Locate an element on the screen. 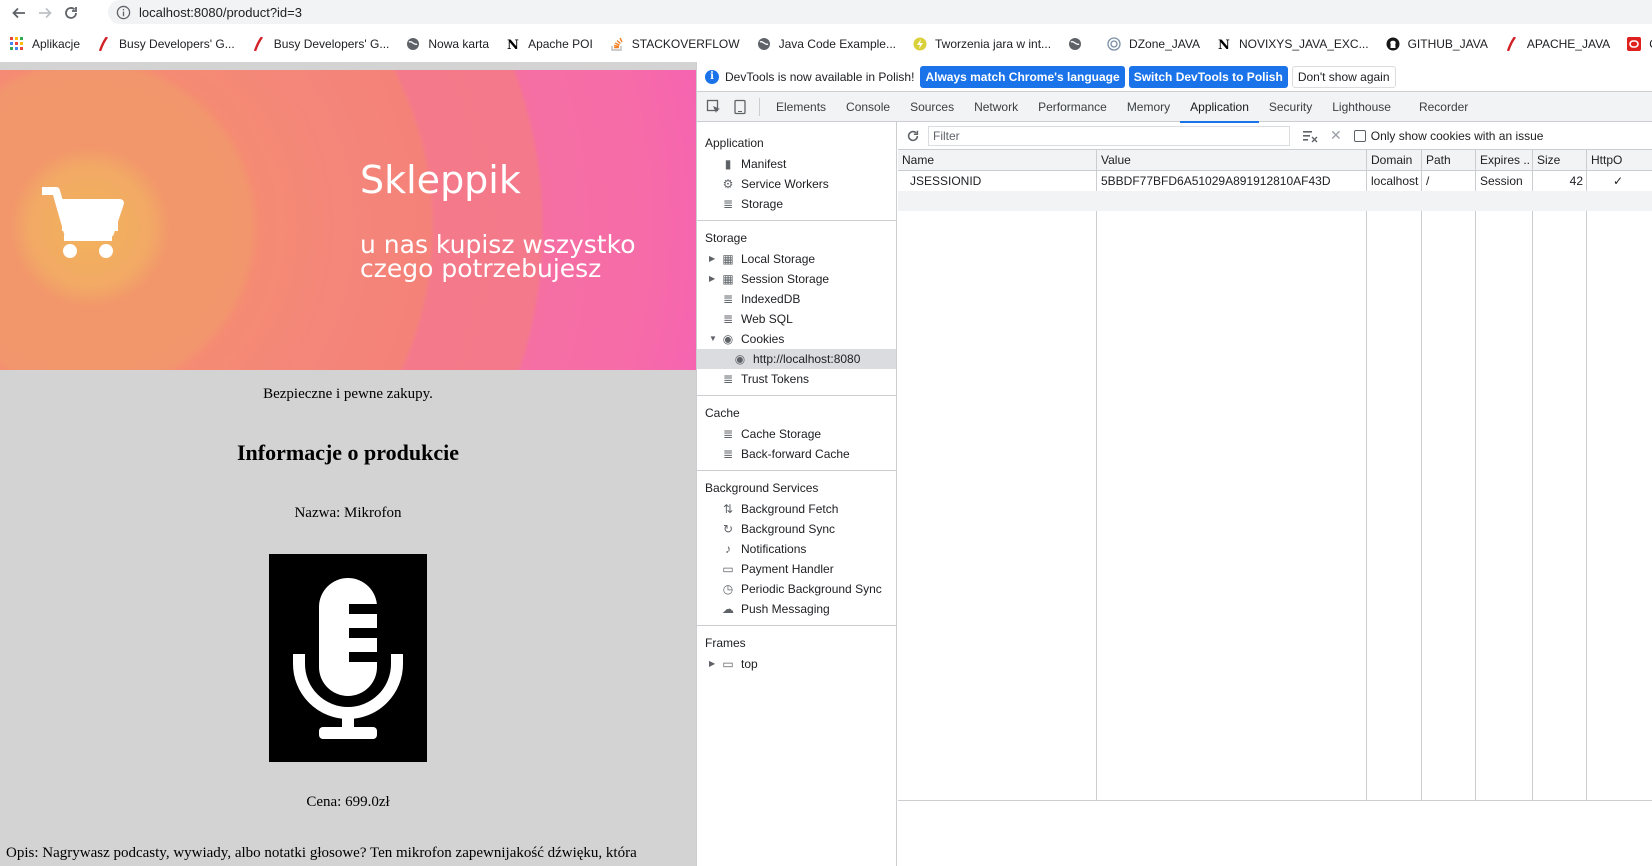 The image size is (1652, 866). tab-recorder: Recorder is located at coordinates (1443, 107).